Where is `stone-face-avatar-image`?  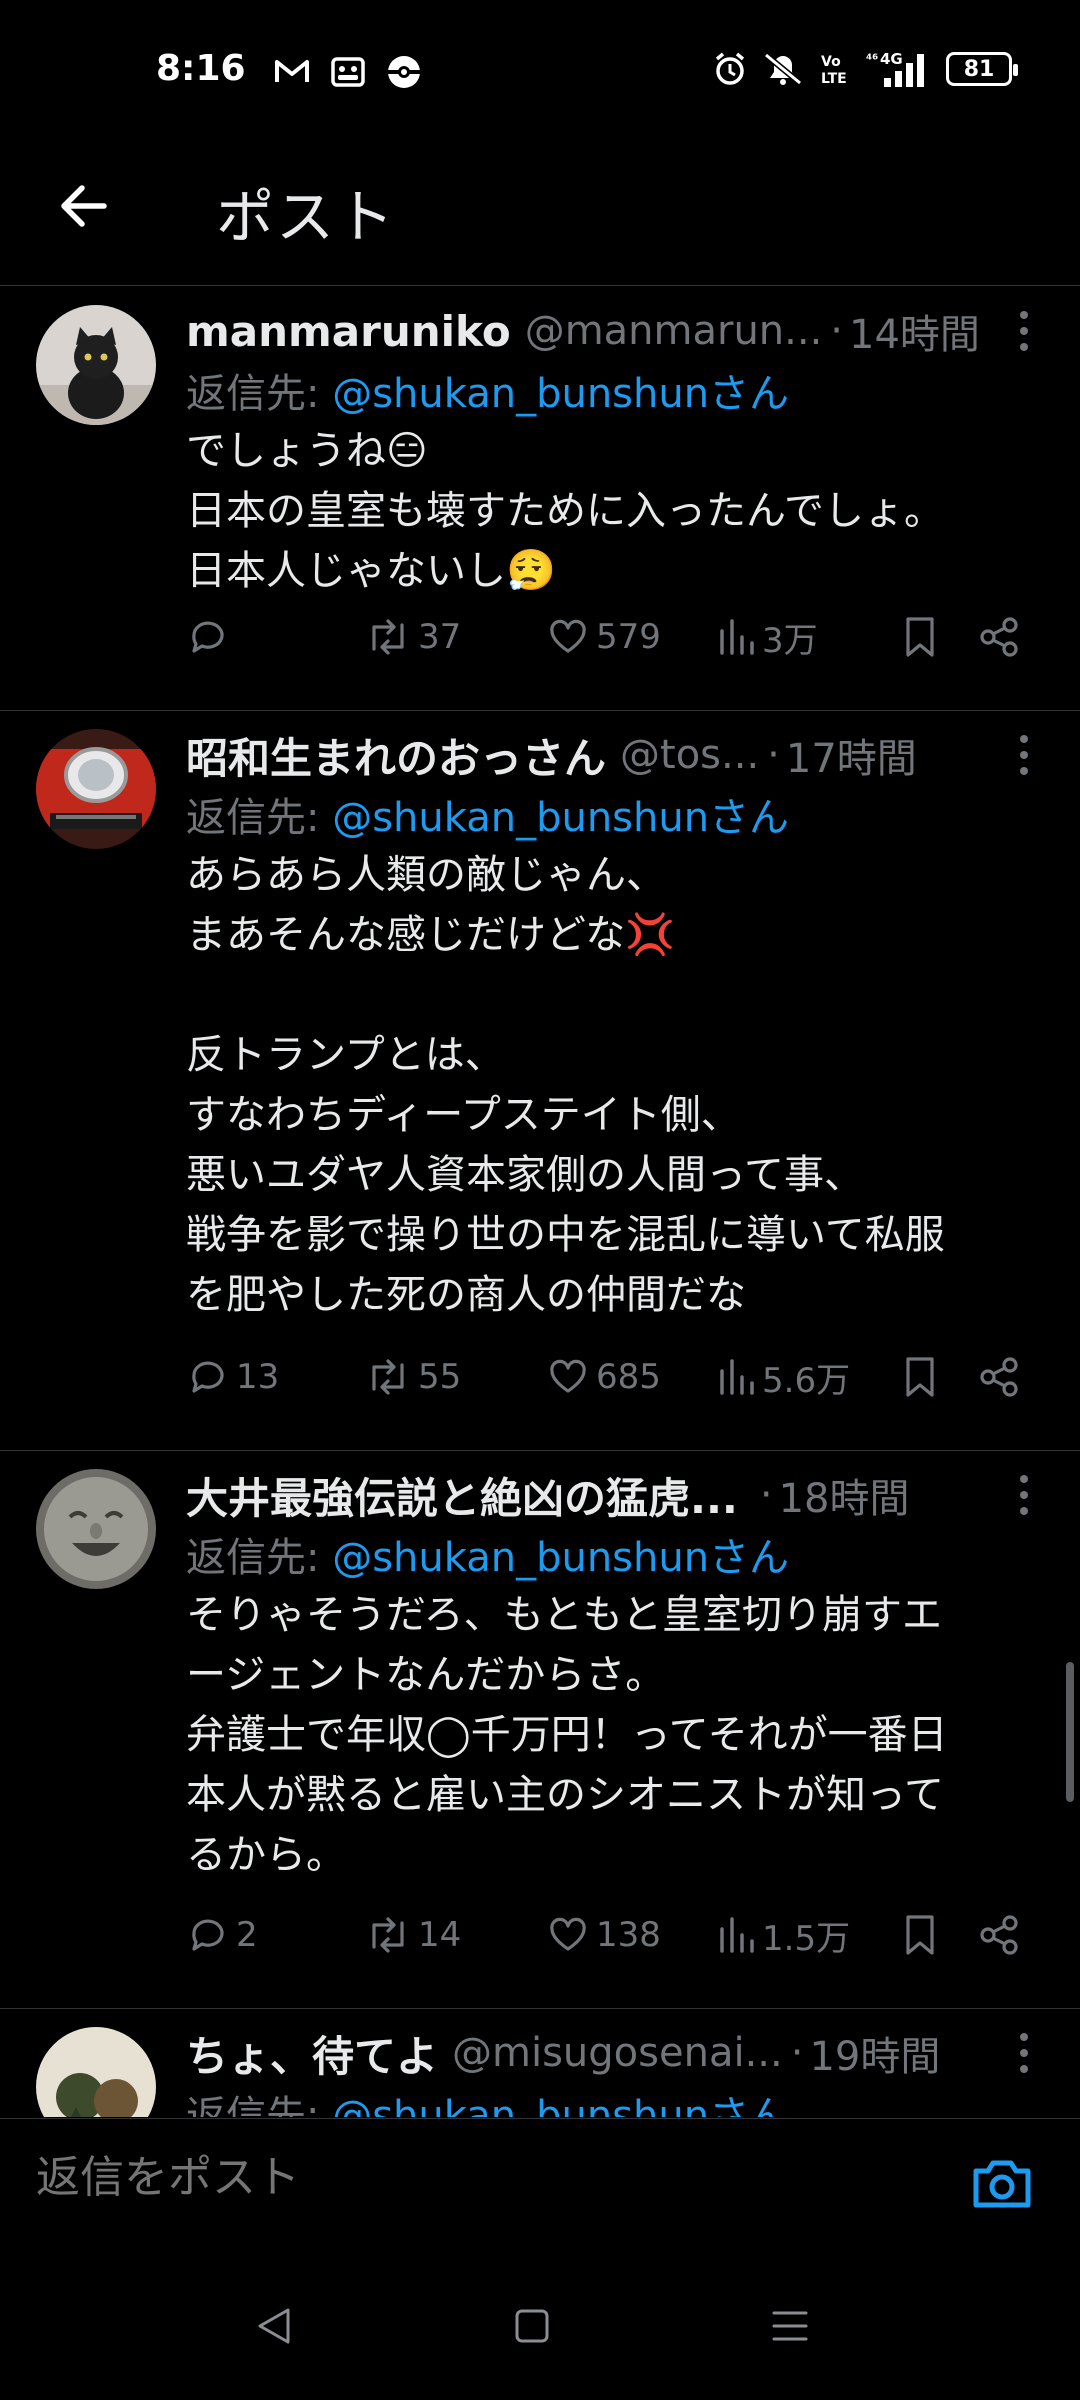
stone-face-avatar-image is located at coordinates (96, 1529).